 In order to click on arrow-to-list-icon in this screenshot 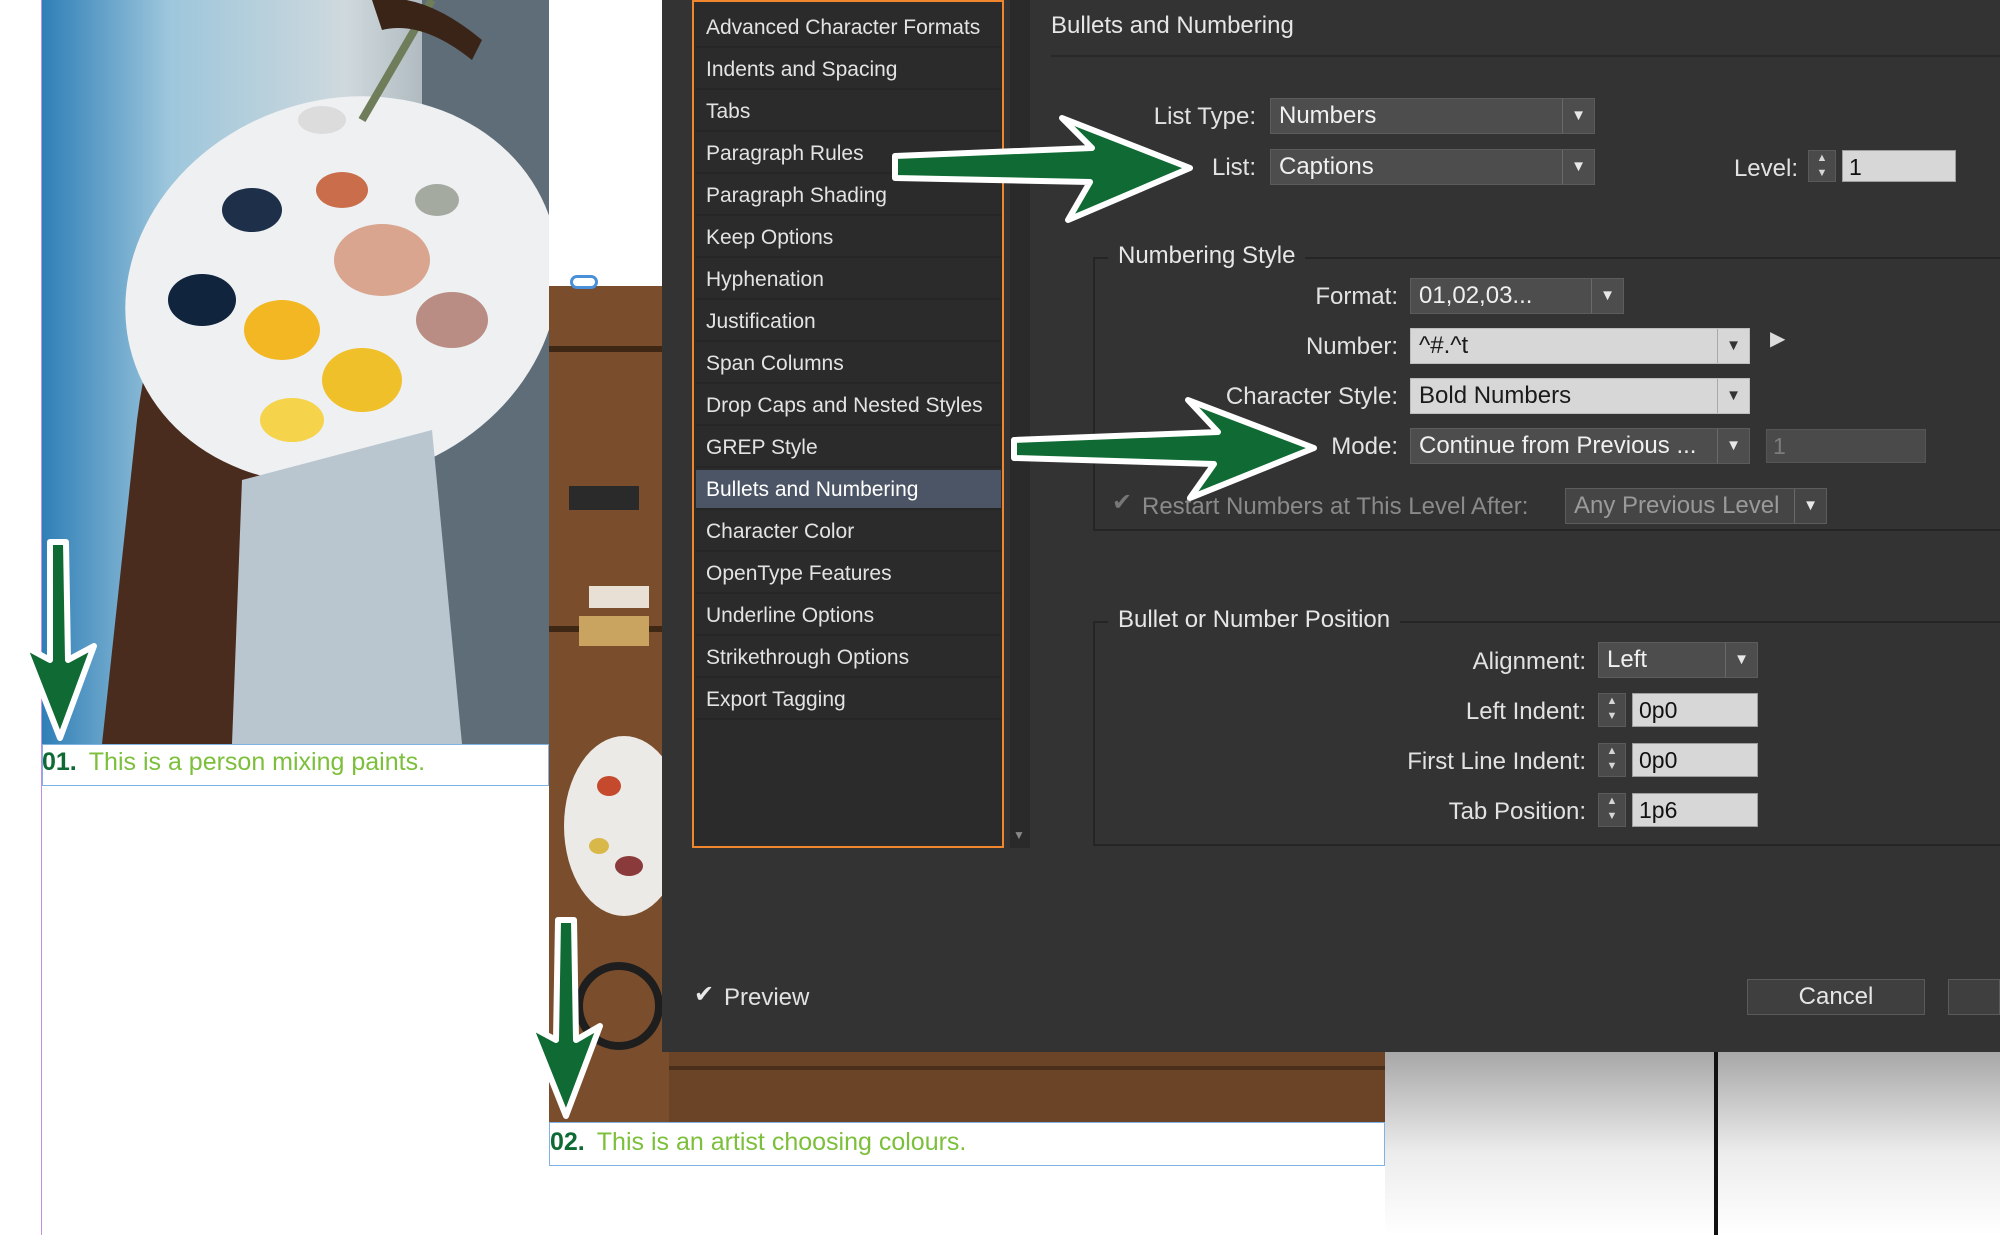, I will do `click(1042, 169)`.